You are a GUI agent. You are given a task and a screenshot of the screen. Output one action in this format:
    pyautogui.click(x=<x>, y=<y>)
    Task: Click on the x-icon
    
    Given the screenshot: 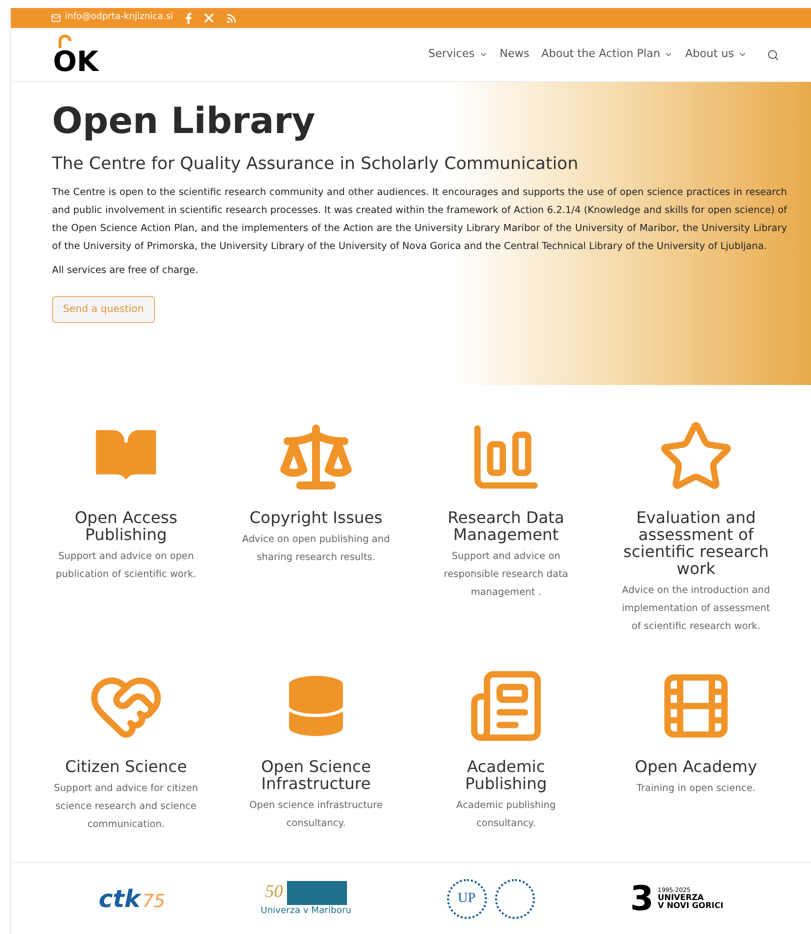 What is the action you would take?
    pyautogui.click(x=209, y=18)
    